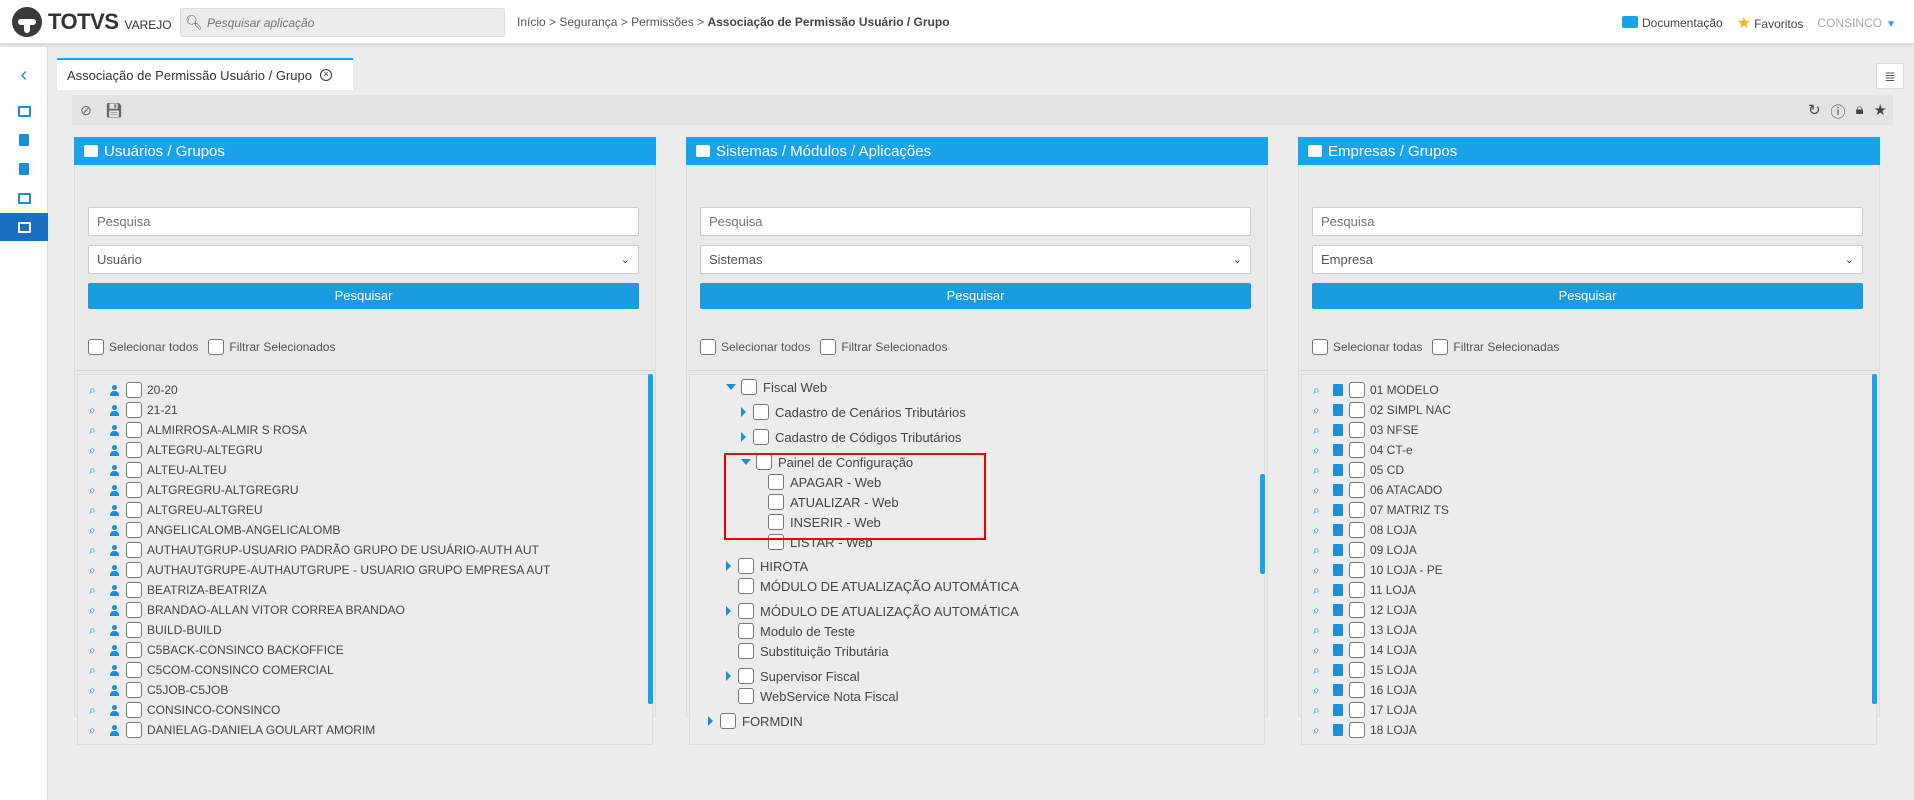 The height and width of the screenshot is (800, 1914). Describe the element at coordinates (1587, 296) in the screenshot. I see `companies-search-button: Pesquisar` at that location.